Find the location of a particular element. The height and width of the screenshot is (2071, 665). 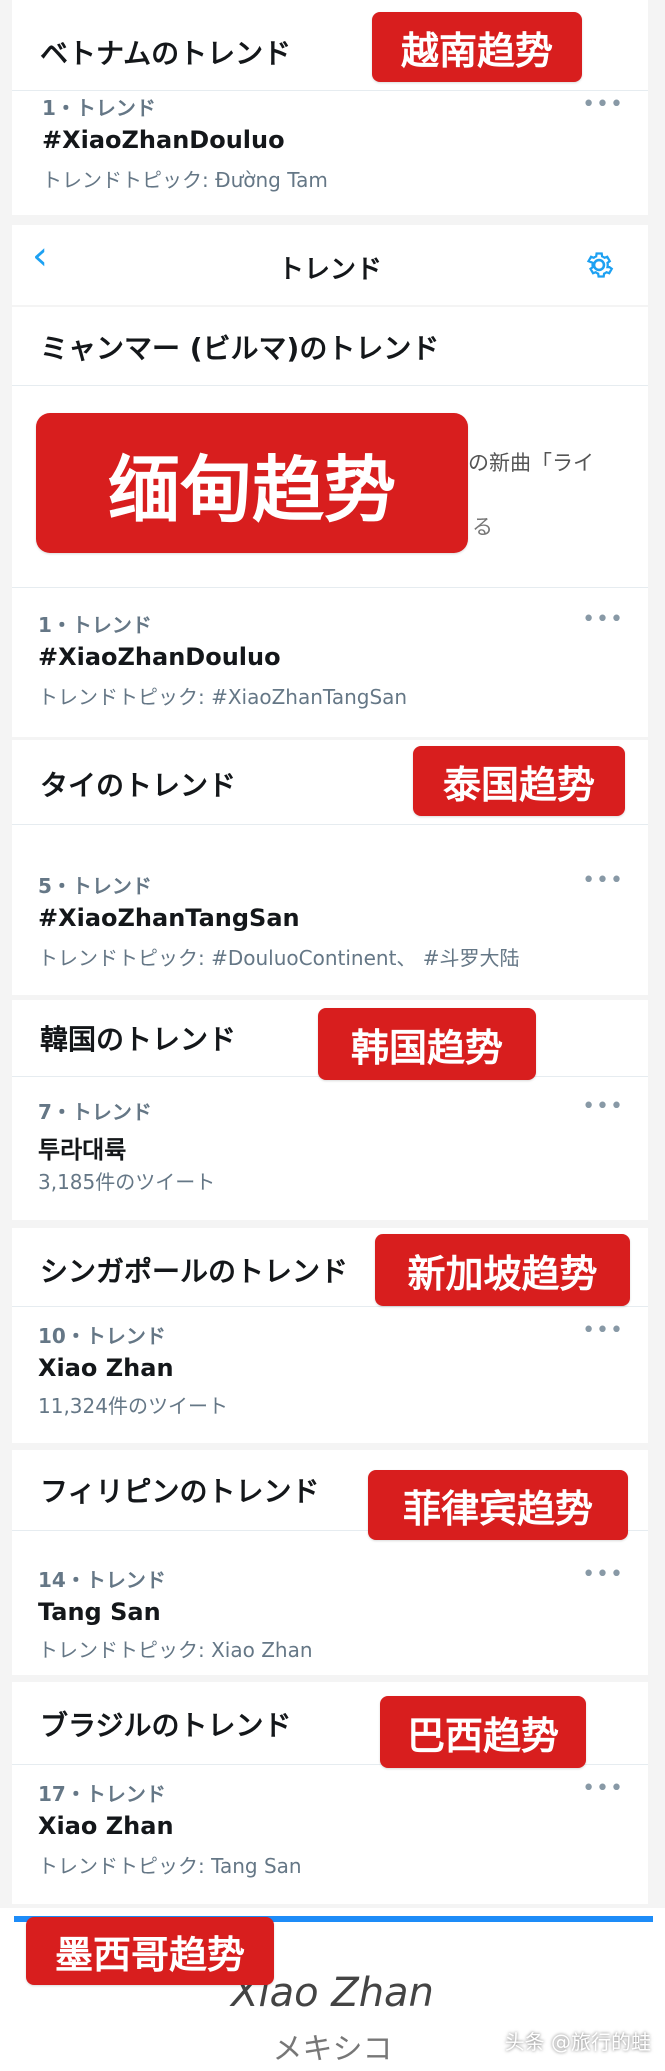

brazil-tag: 巴西趋势 is located at coordinates (483, 1732).